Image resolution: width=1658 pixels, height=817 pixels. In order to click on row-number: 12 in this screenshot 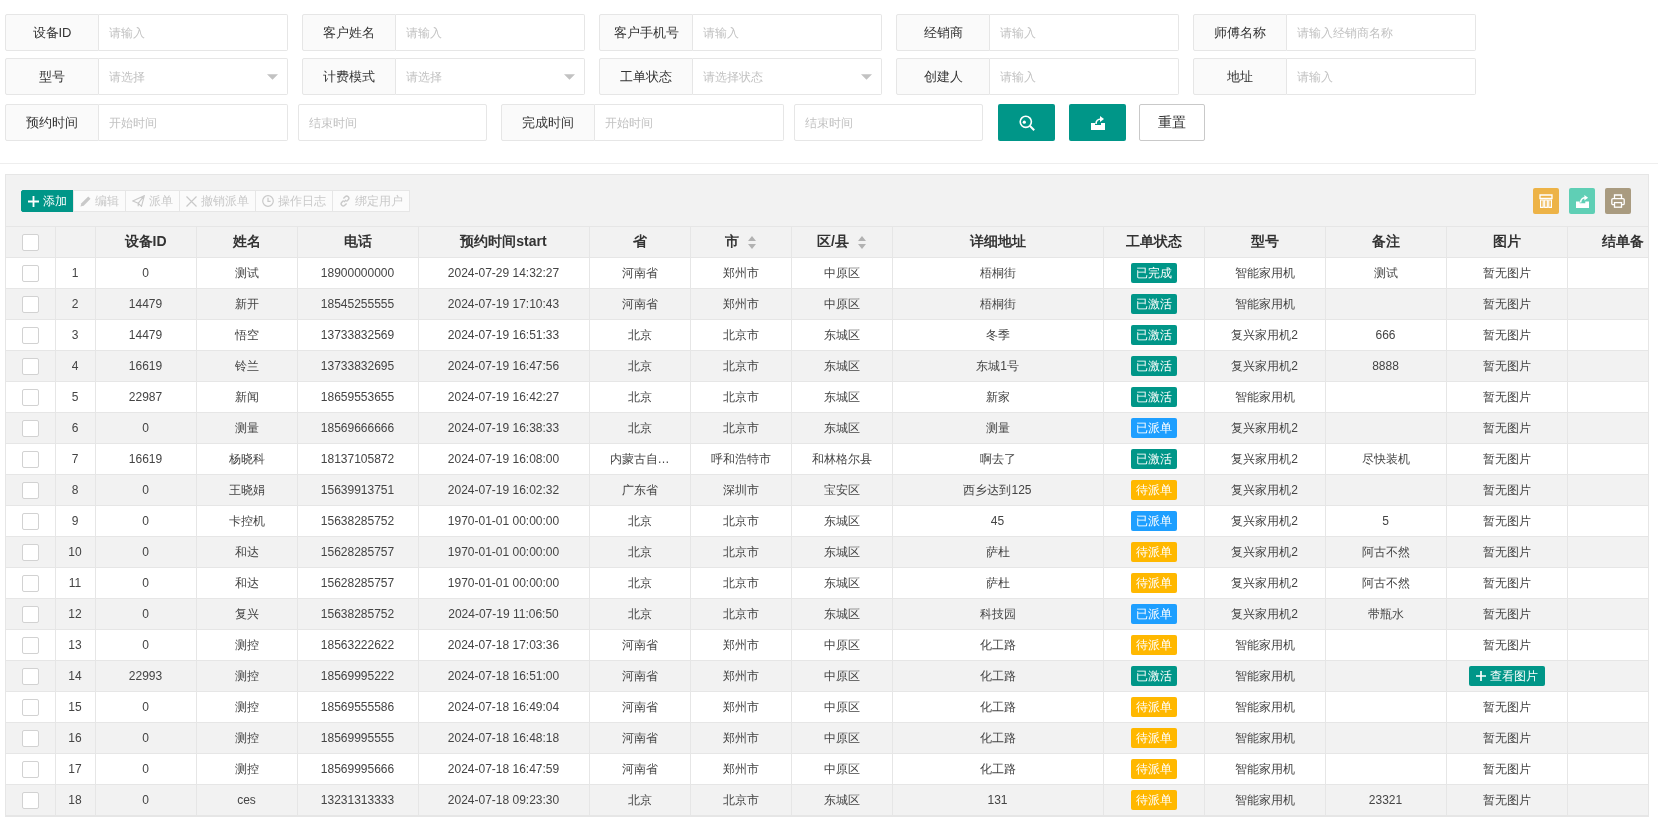, I will do `click(75, 614)`.